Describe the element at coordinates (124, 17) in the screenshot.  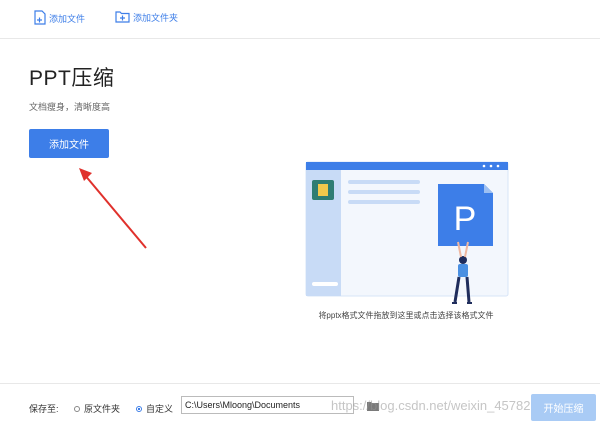
I see `add-folder-icon` at that location.